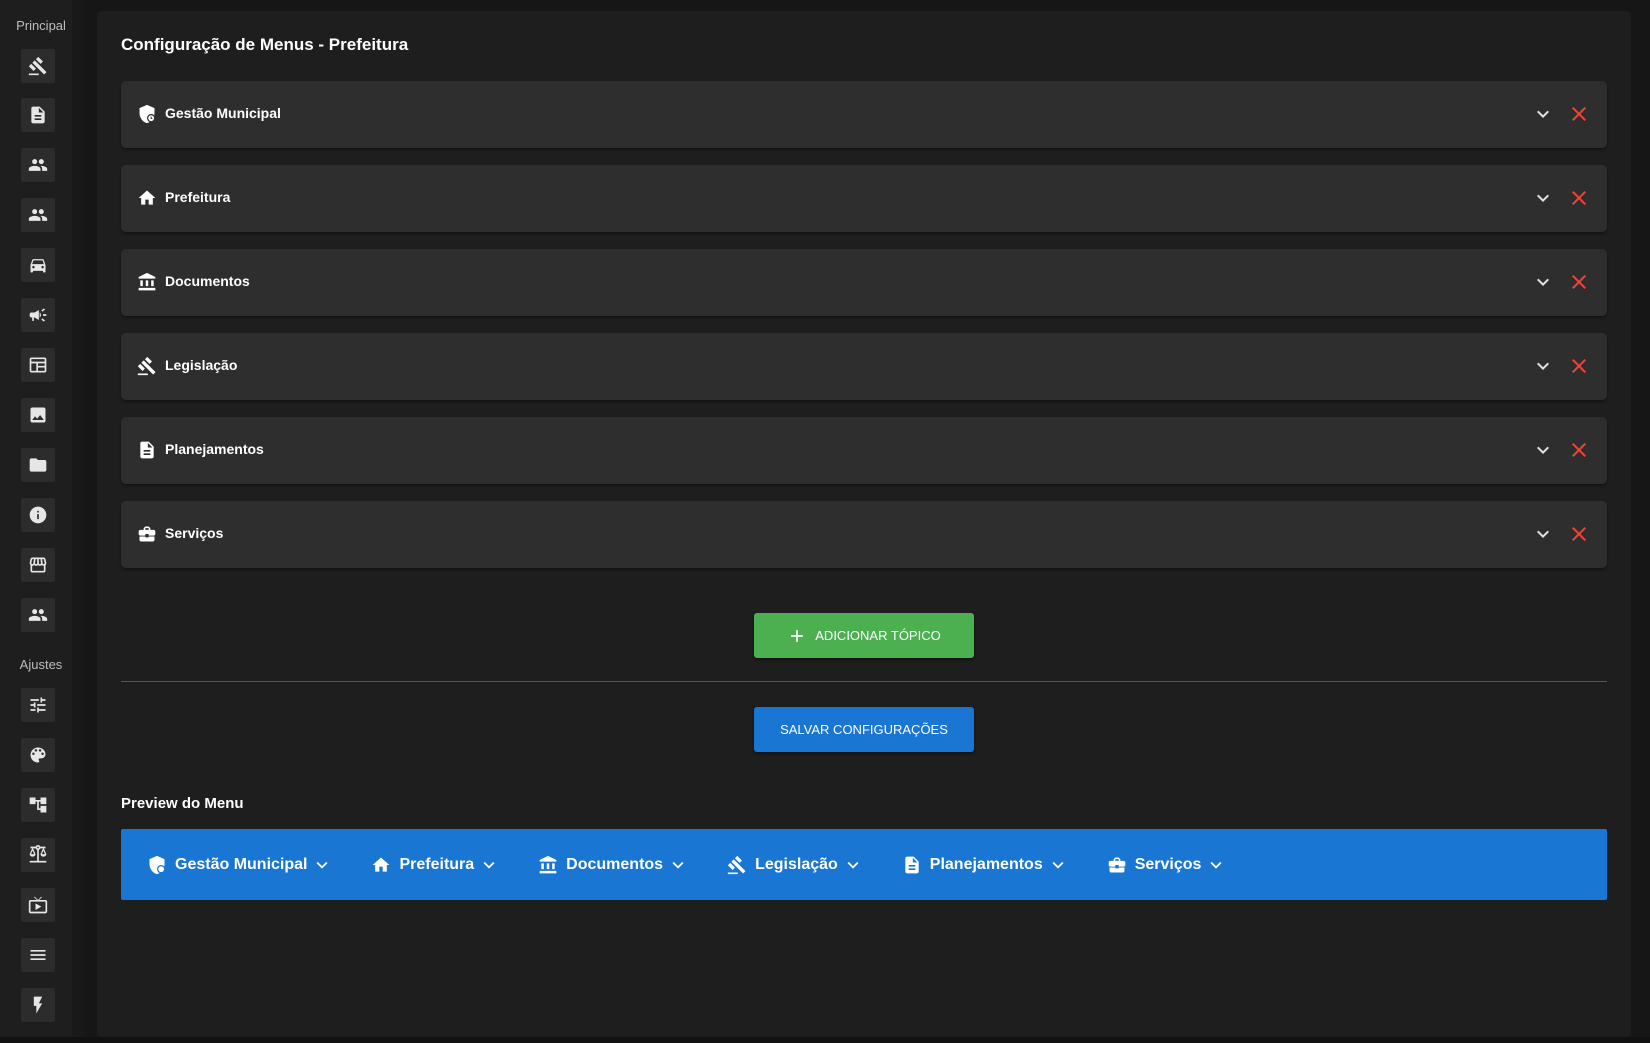 The image size is (1650, 1043). What do you see at coordinates (182, 803) in the screenshot?
I see `preview-title: Preview do Menu` at bounding box center [182, 803].